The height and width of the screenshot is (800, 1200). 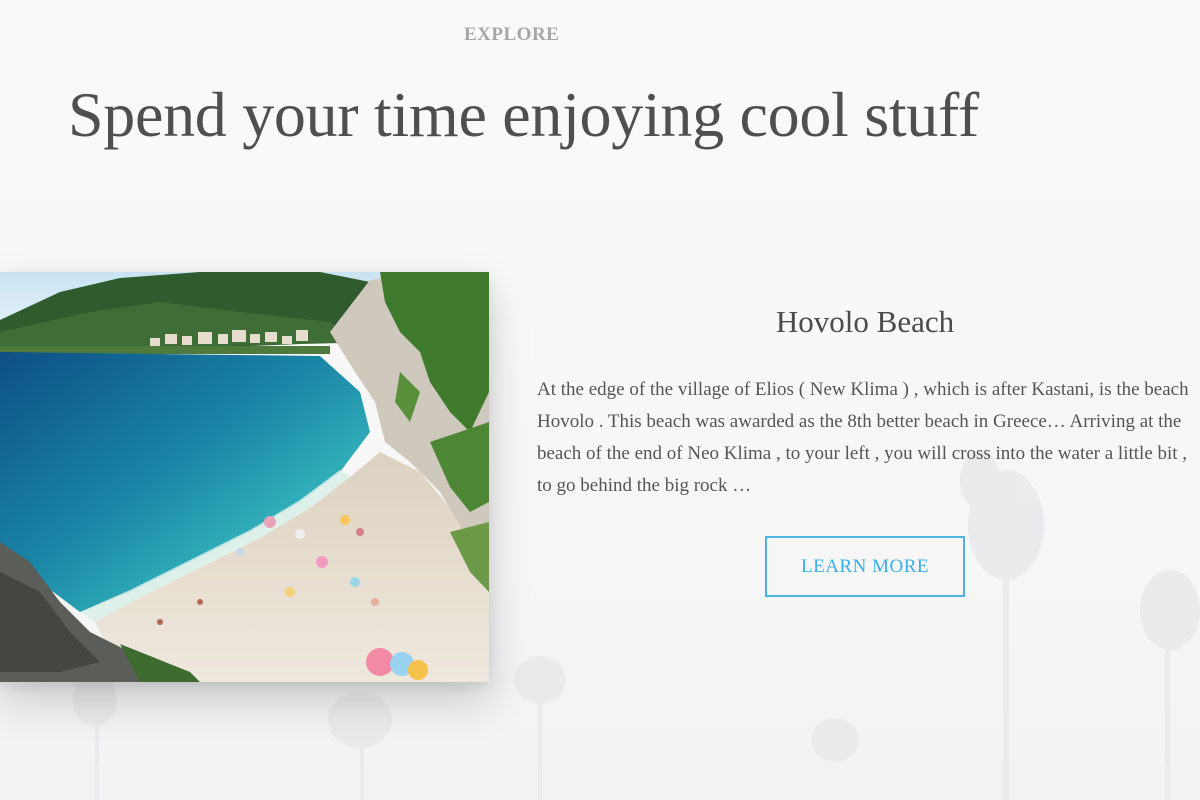 I want to click on page-title: Spend your time enjoying cool stuff, so click(x=523, y=114).